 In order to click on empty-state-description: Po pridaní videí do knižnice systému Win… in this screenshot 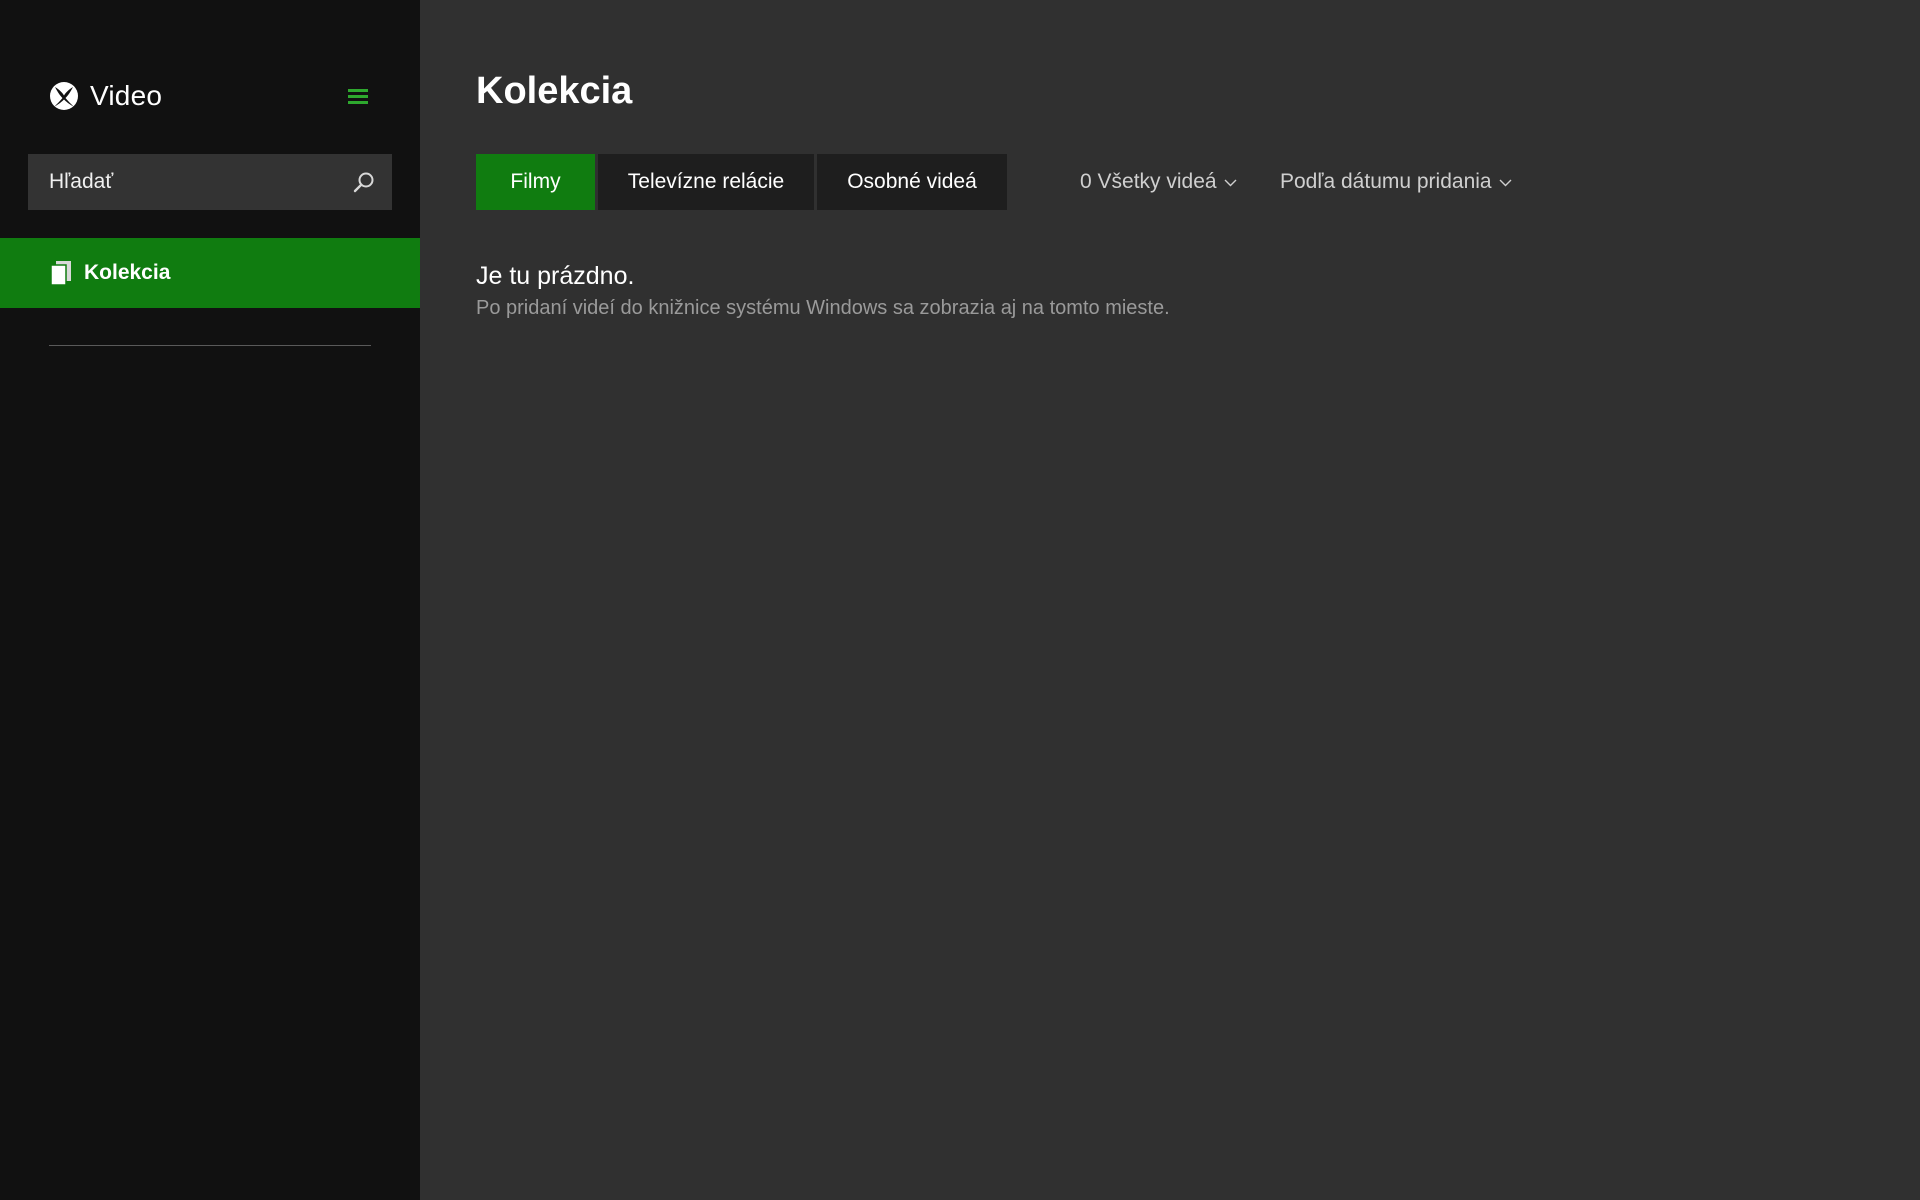, I will do `click(823, 308)`.